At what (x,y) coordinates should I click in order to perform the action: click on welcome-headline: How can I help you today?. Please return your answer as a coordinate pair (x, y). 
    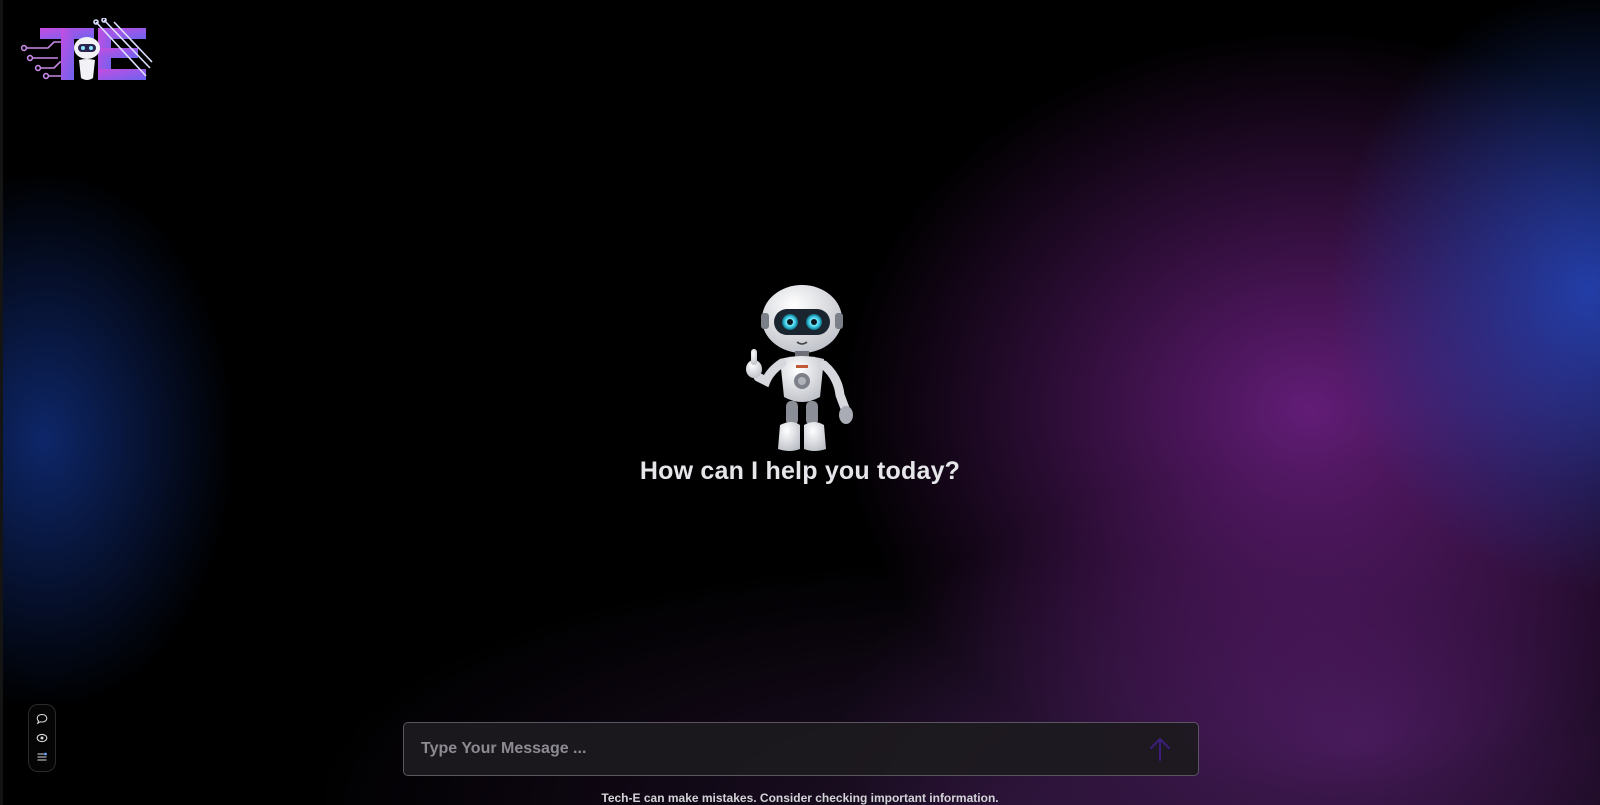
    Looking at the image, I should click on (800, 471).